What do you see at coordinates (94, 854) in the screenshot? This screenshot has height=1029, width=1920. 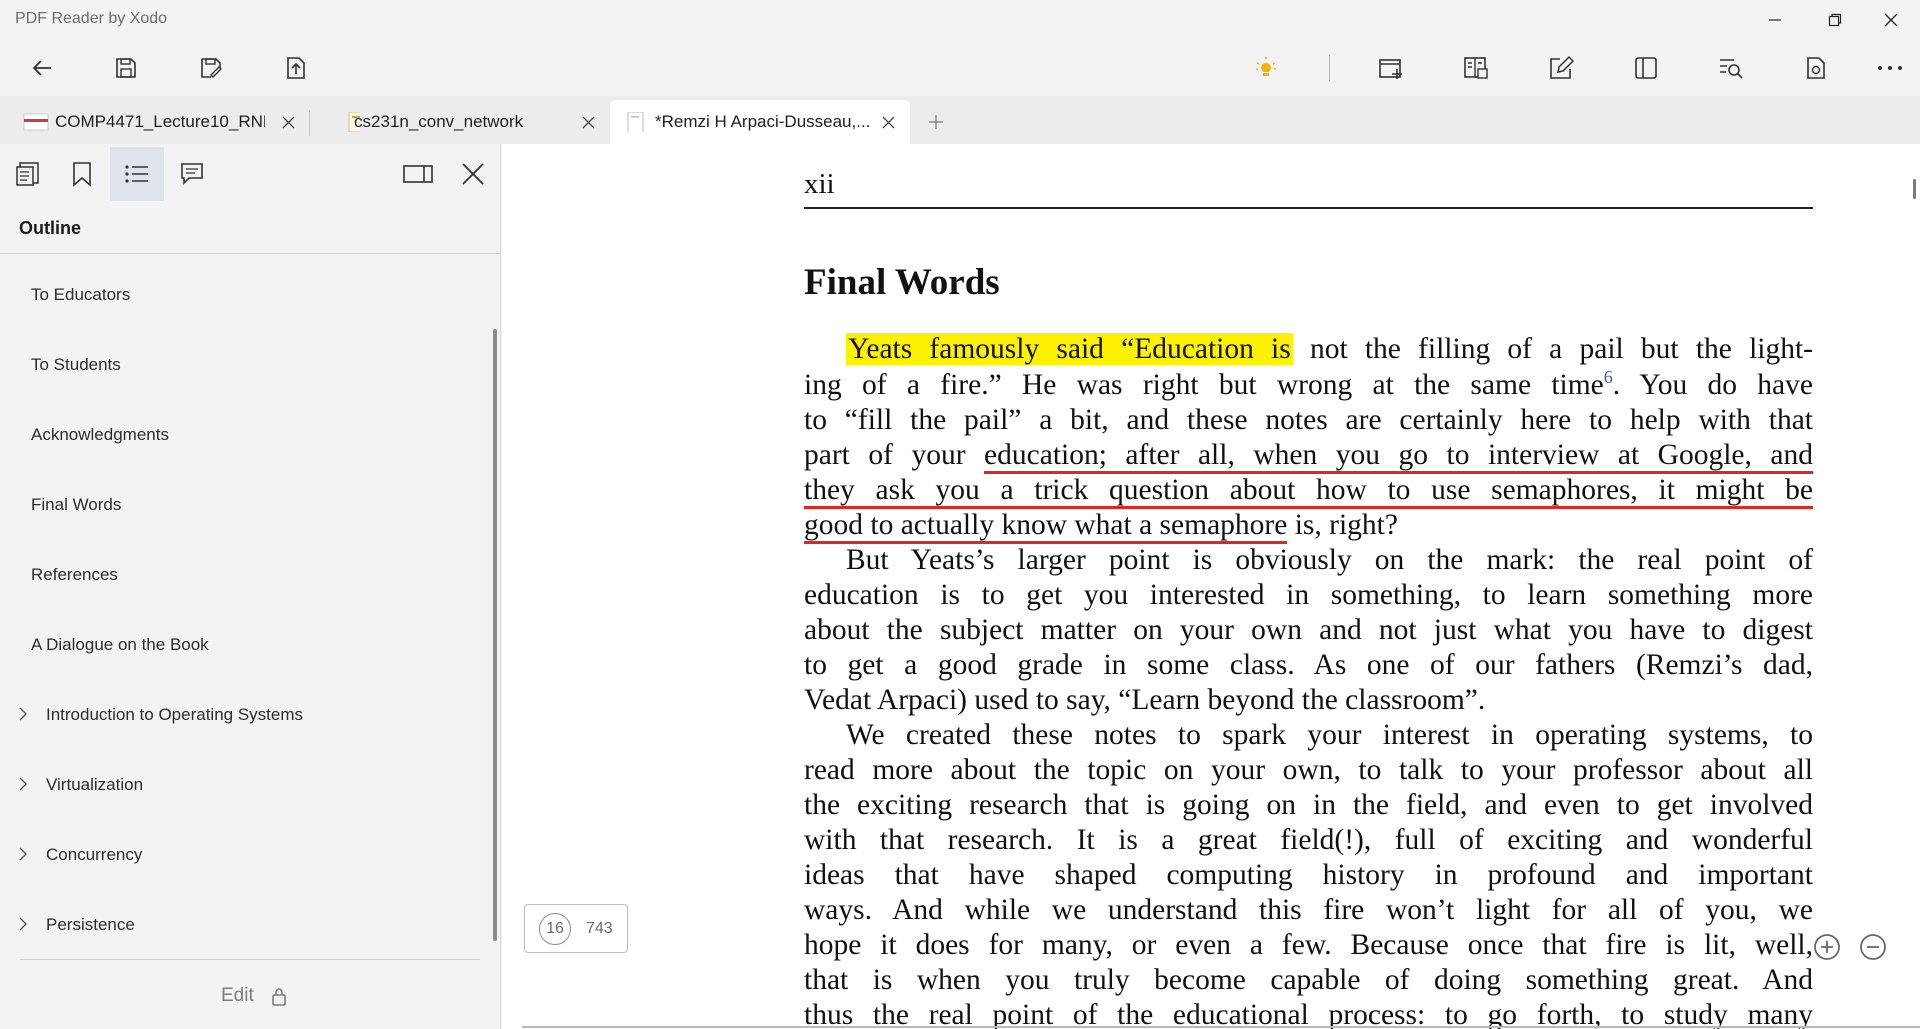 I see `outline-item-label: Concurrency` at bounding box center [94, 854].